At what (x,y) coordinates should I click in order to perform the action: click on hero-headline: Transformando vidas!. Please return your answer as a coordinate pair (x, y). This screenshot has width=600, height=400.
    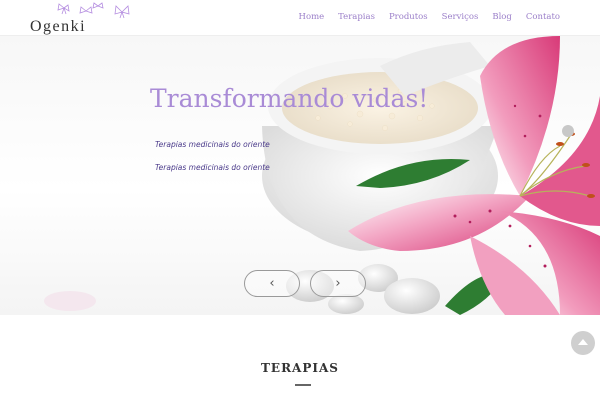
    Looking at the image, I should click on (289, 98).